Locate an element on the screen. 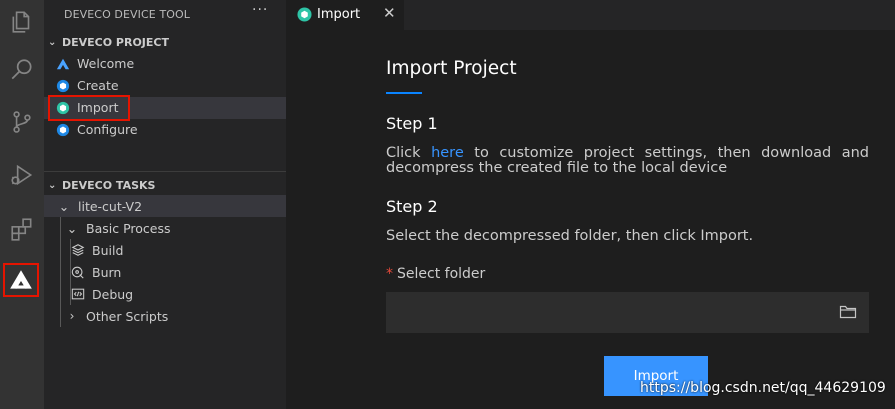 The image size is (895, 409). explorer-icon is located at coordinates (22, 22).